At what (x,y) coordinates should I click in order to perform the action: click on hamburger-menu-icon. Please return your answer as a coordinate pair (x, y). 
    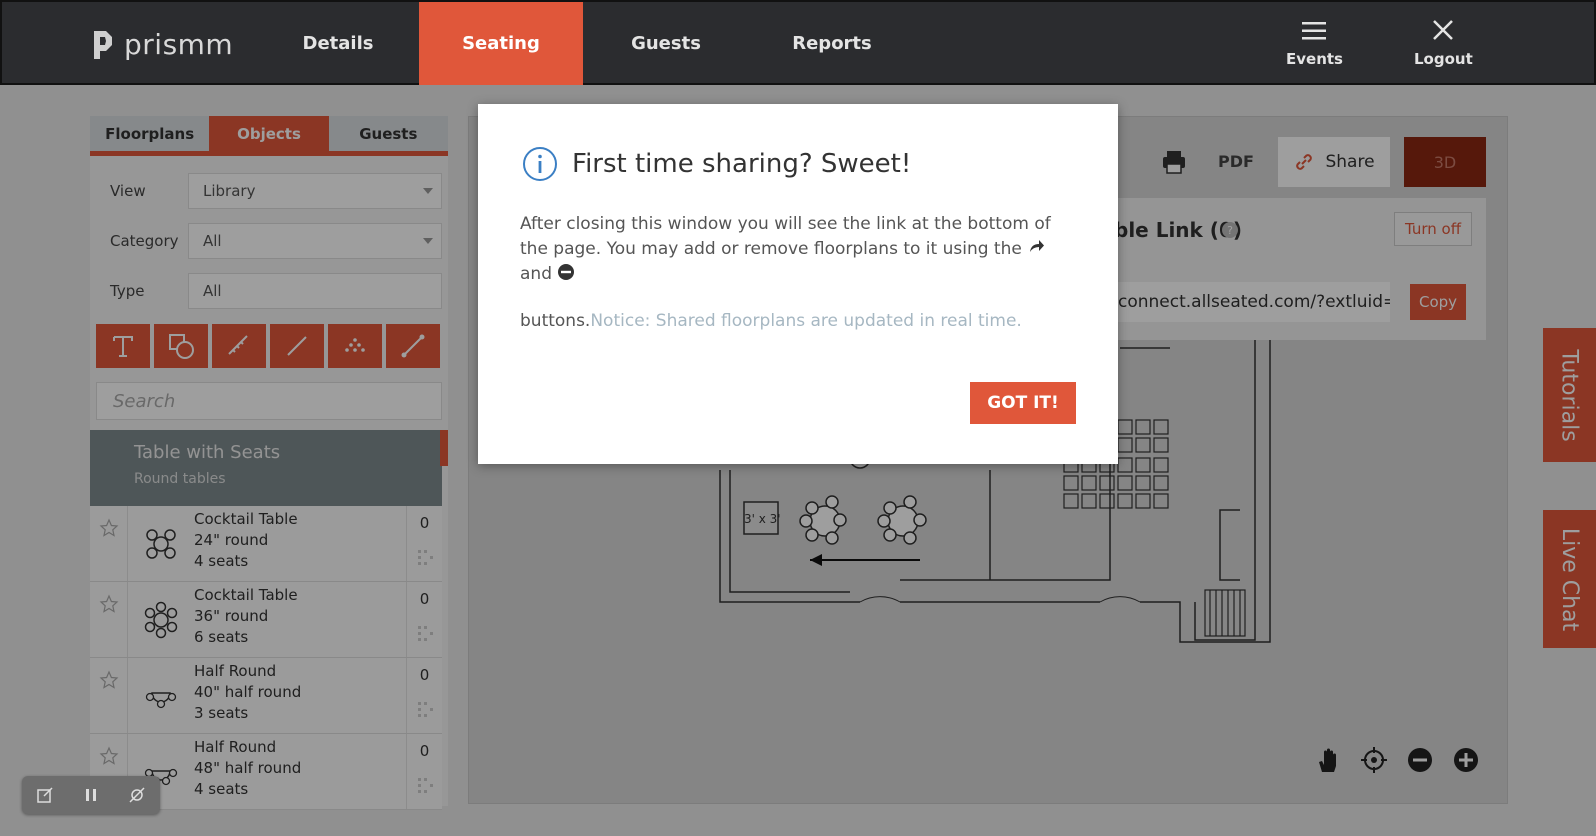
    Looking at the image, I should click on (1314, 31).